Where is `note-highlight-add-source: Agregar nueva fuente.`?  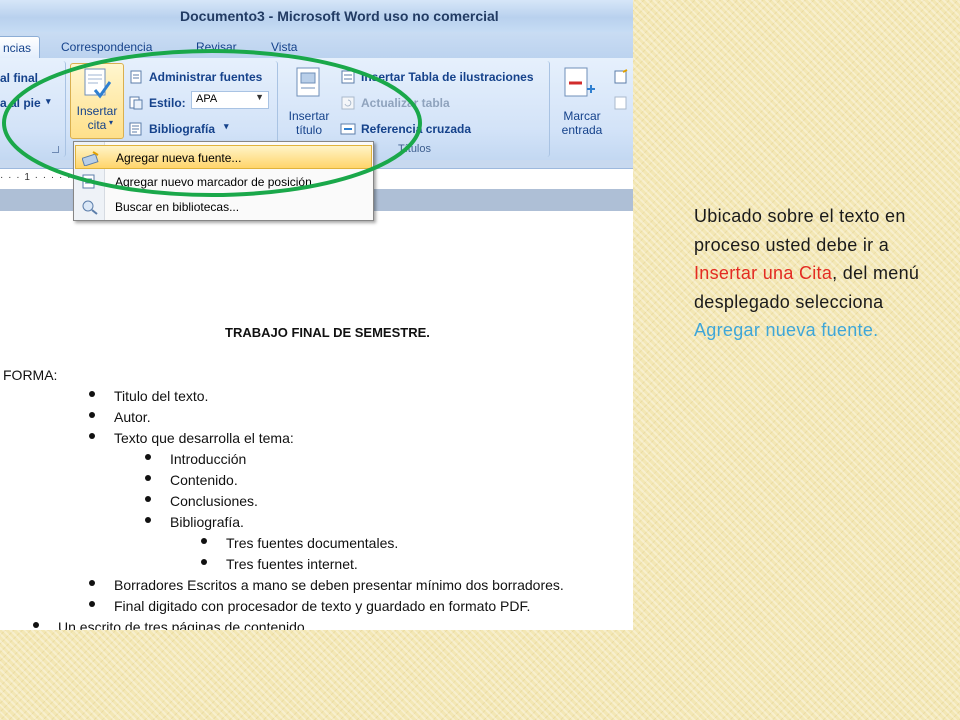
note-highlight-add-source: Agregar nueva fuente. is located at coordinates (786, 330).